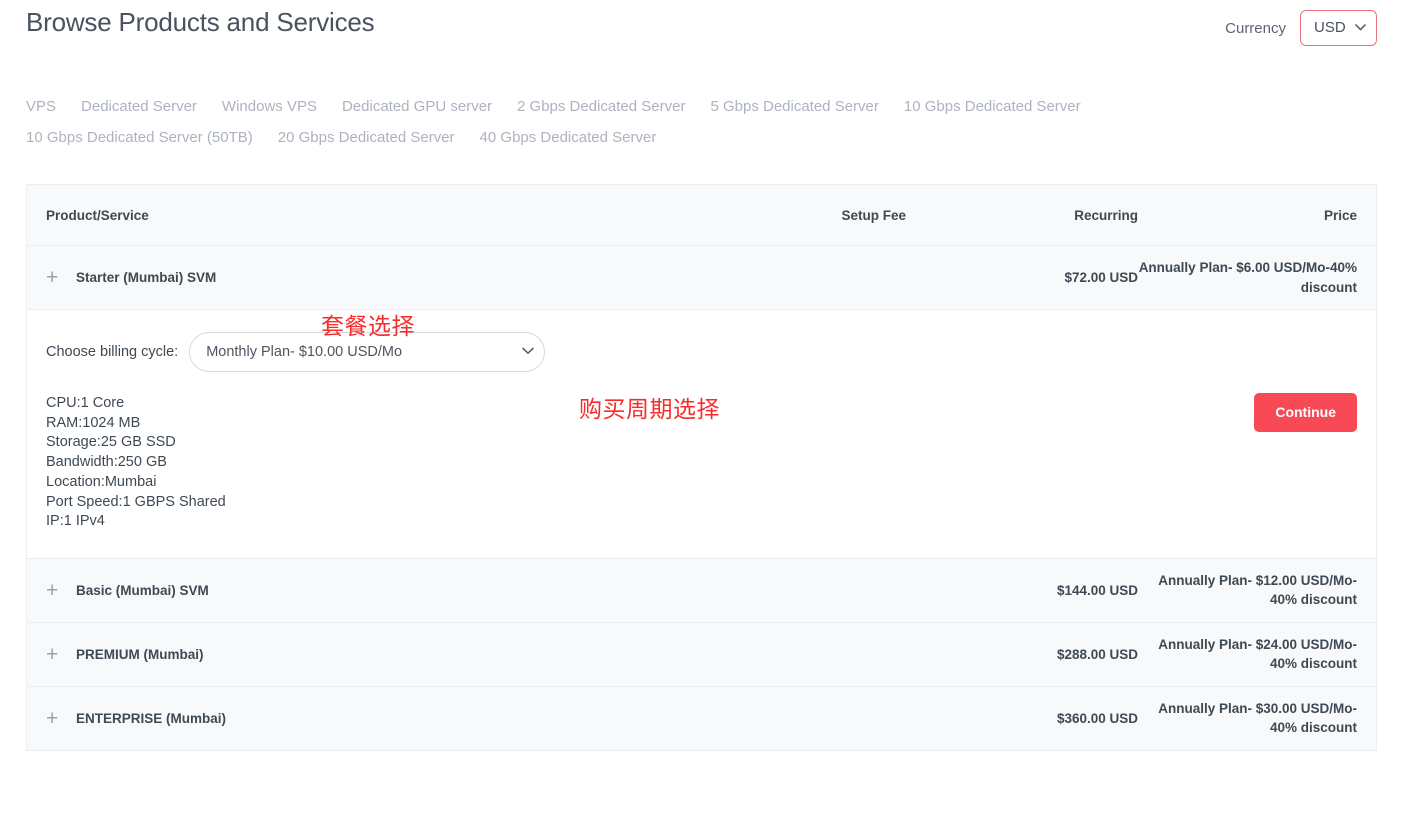 Image resolution: width=1403 pixels, height=823 pixels. I want to click on recurring-value: $72.00 USD, so click(1101, 277).